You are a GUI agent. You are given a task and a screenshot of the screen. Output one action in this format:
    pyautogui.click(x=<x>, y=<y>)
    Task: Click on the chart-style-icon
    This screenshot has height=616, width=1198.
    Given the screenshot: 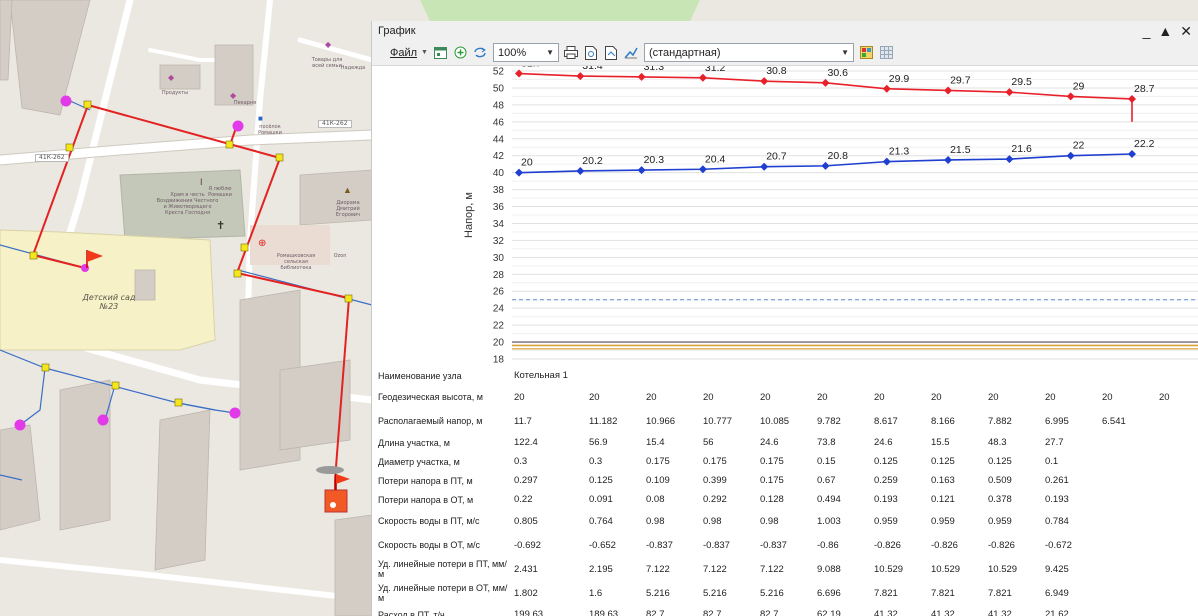 What is the action you would take?
    pyautogui.click(x=631, y=52)
    